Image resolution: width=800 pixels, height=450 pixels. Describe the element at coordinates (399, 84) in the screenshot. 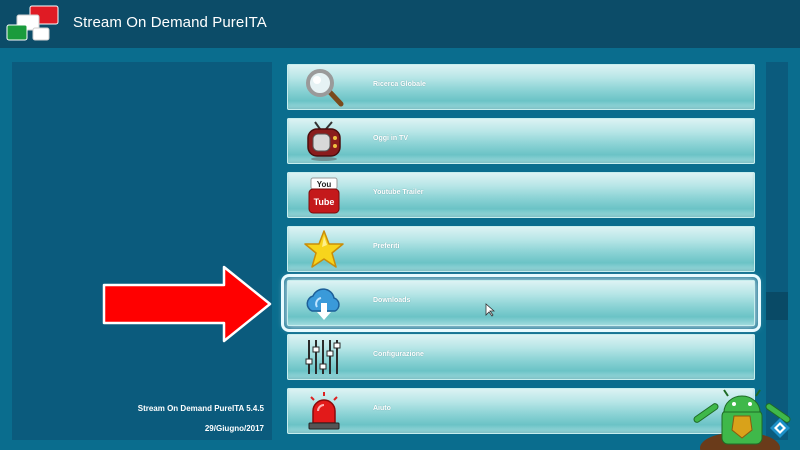

I see `menu-item-label: Ricerca Globale` at that location.